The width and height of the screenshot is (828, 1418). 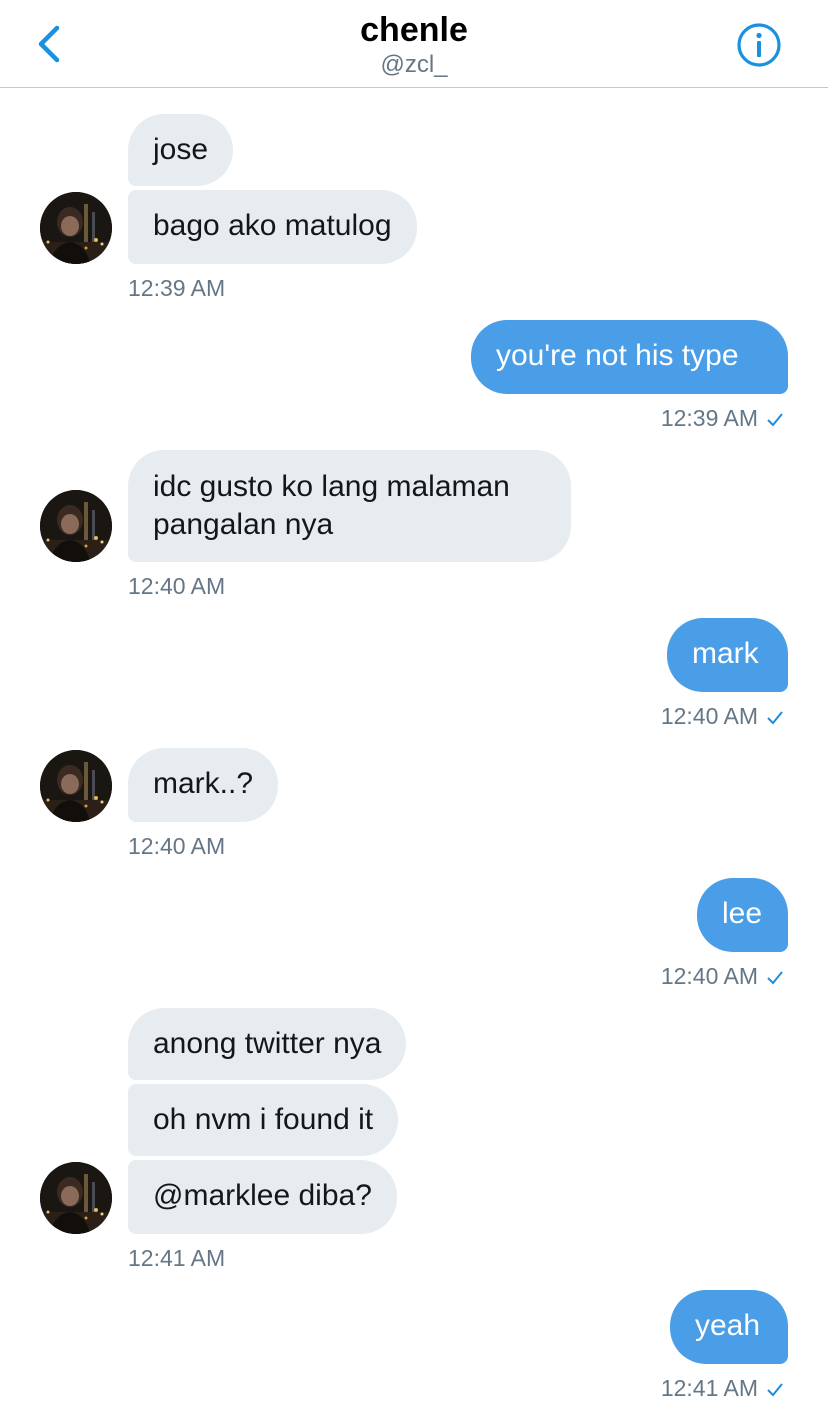 I want to click on timestamp-text: 12:39 AM, so click(x=709, y=418).